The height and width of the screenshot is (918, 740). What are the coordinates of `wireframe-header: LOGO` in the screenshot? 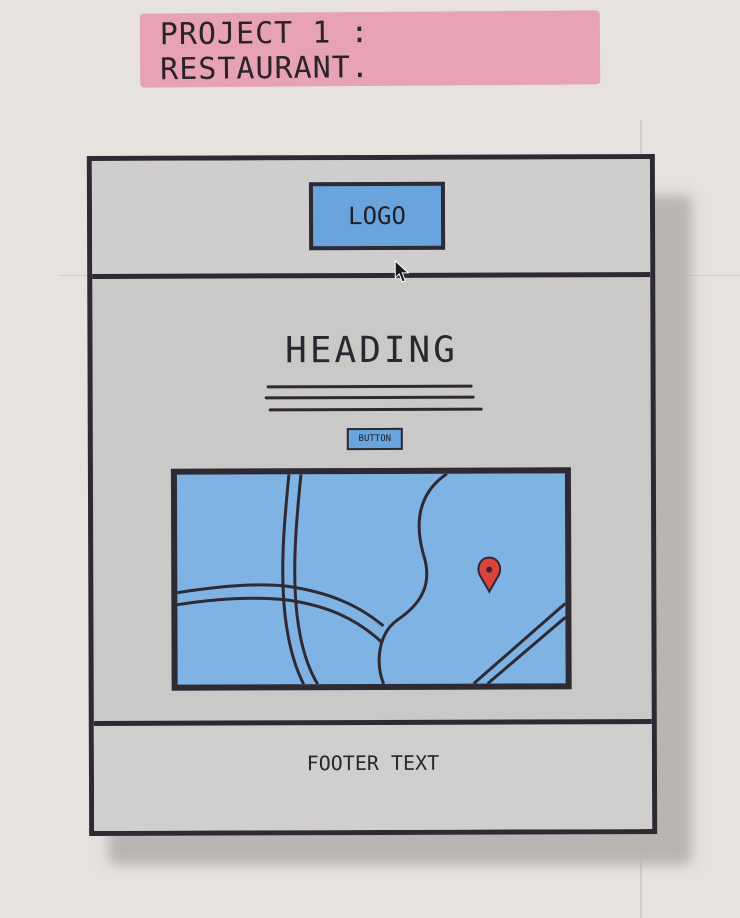 It's located at (371, 221).